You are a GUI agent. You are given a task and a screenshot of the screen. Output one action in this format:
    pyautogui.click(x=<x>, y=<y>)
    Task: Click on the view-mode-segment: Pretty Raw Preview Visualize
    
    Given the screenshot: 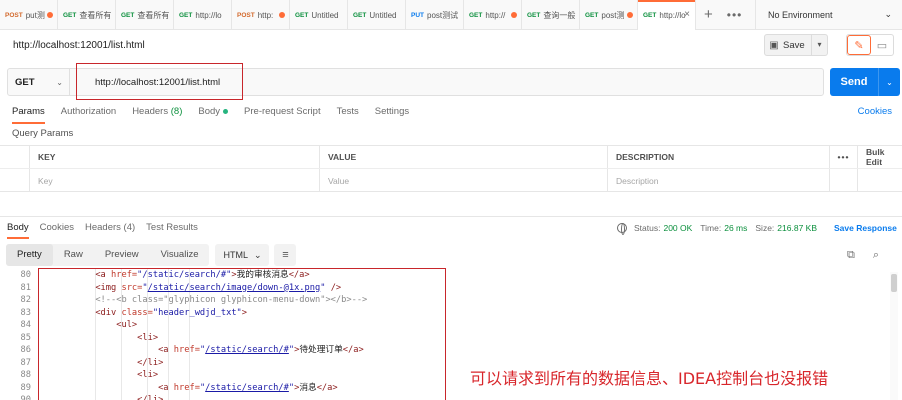 What is the action you would take?
    pyautogui.click(x=108, y=255)
    